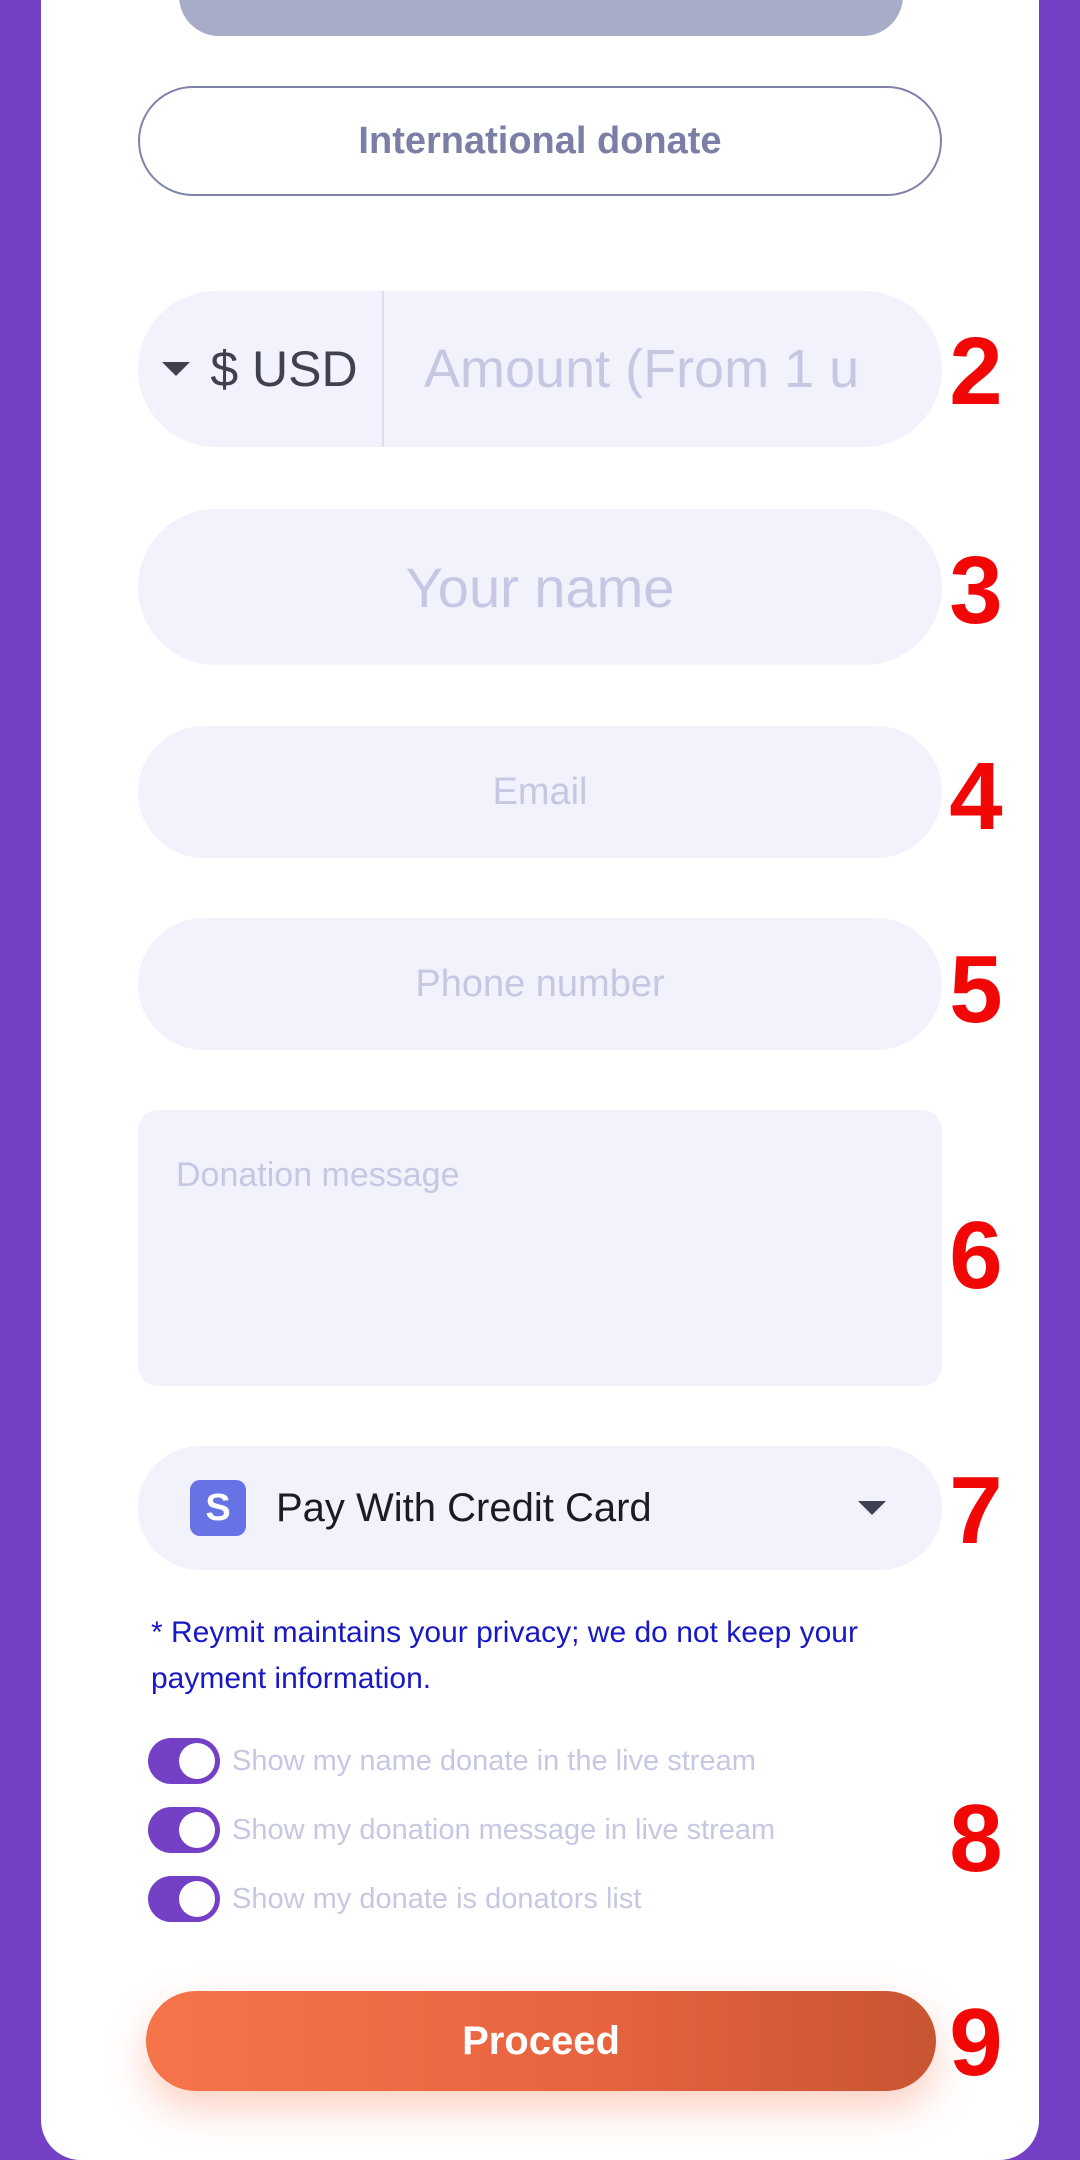 Image resolution: width=1080 pixels, height=2160 pixels. I want to click on amount-field: $ USD Amount (From 1 u, so click(540, 369).